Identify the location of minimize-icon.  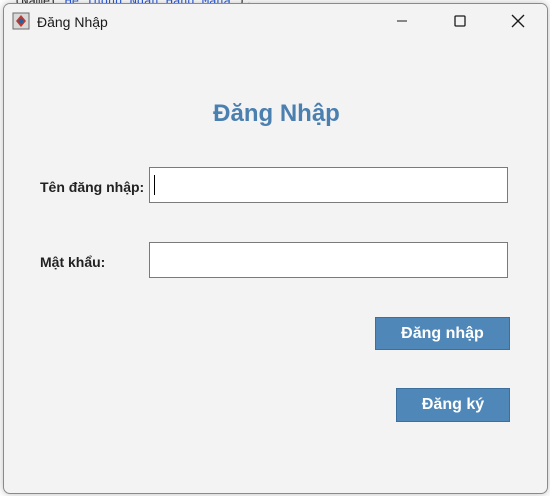
(402, 21).